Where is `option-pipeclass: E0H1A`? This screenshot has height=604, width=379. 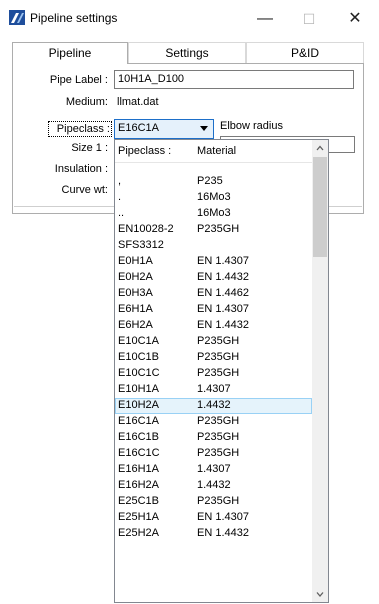 option-pipeclass: E0H1A is located at coordinates (135, 261).